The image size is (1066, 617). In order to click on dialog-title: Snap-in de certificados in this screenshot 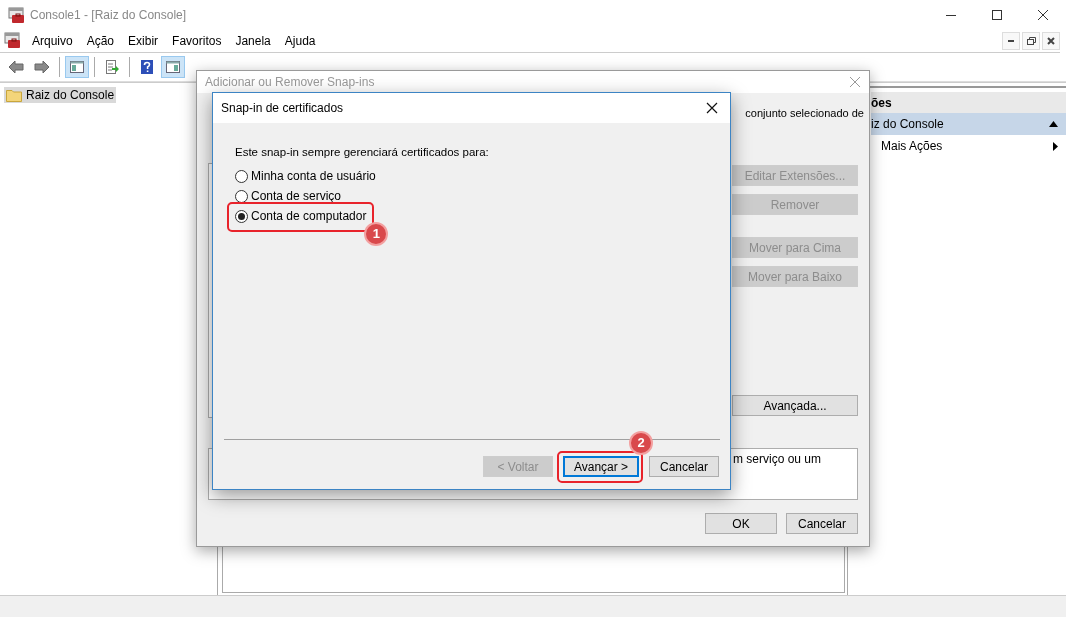, I will do `click(283, 108)`.